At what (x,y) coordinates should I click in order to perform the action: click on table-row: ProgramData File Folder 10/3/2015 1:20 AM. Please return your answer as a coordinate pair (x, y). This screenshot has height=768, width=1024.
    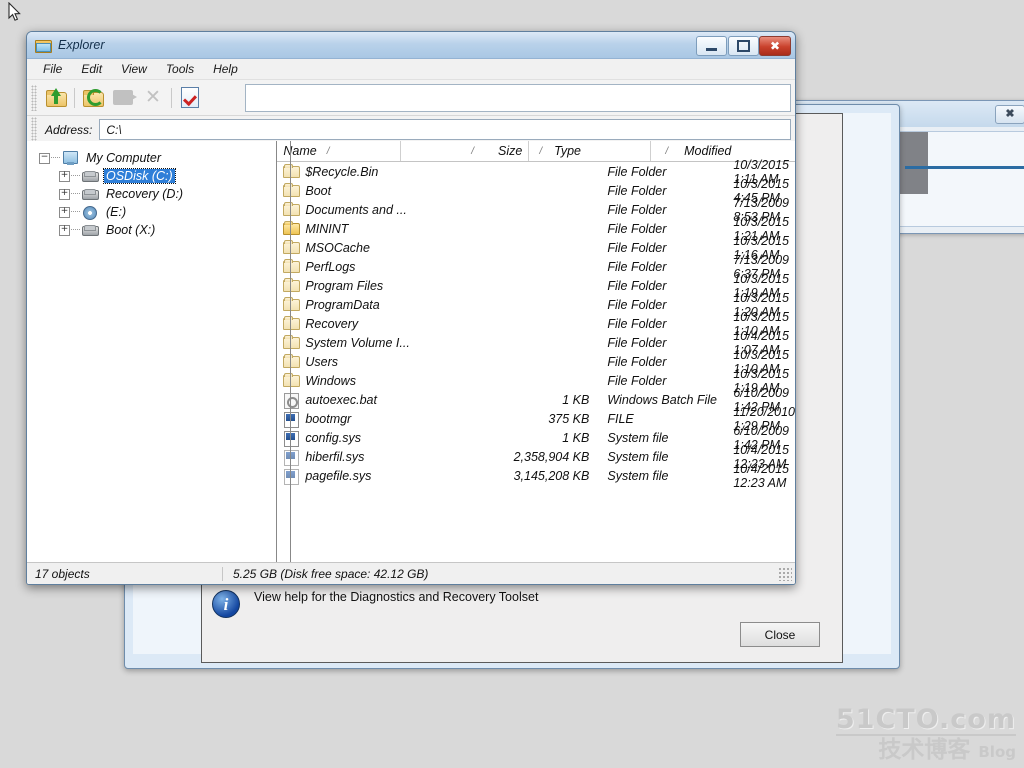
    Looking at the image, I should click on (536, 305).